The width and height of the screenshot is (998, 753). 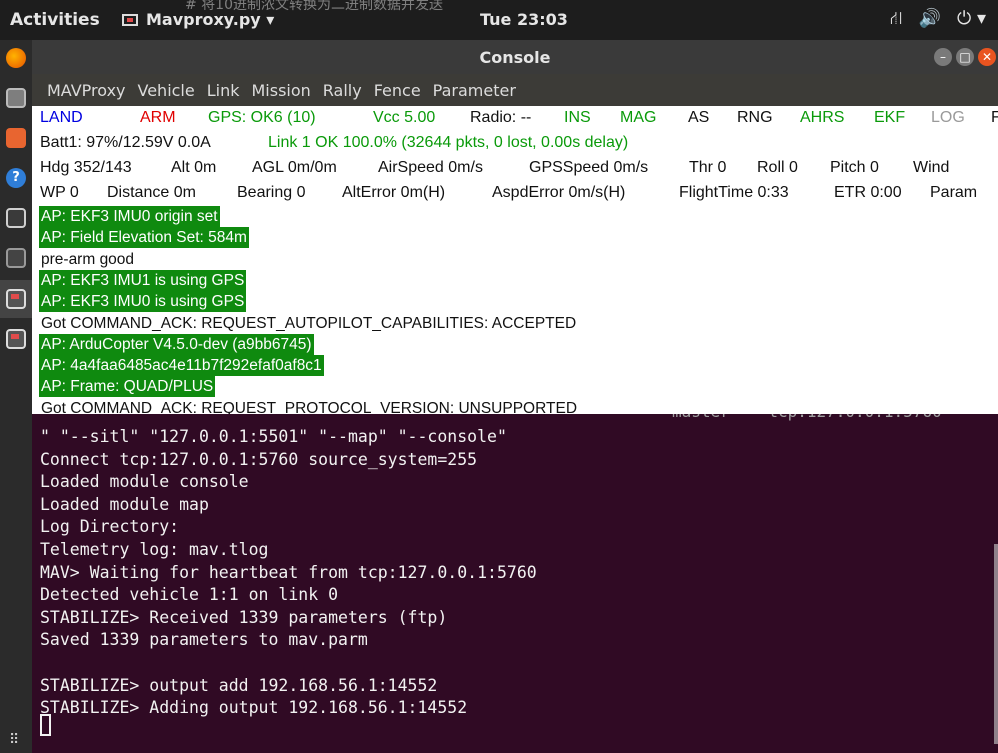 I want to click on status-field: AltError 0m(H), so click(x=394, y=192).